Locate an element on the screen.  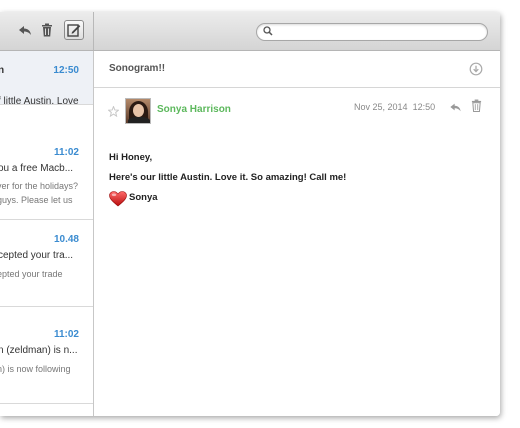
list-item: n 12:50 f little Austin. Love e! is located at coordinates (46, 78).